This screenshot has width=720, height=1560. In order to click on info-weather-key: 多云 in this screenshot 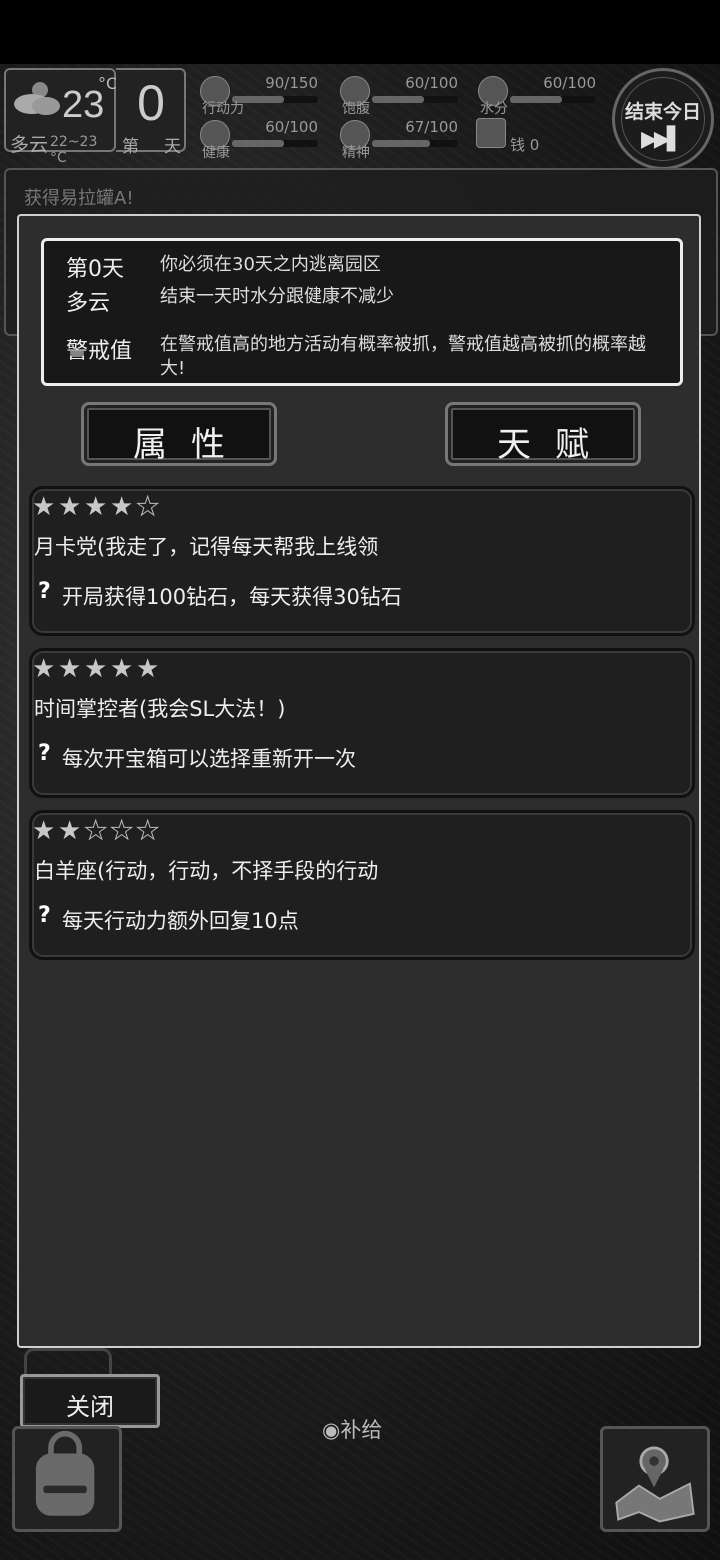, I will do `click(88, 303)`.